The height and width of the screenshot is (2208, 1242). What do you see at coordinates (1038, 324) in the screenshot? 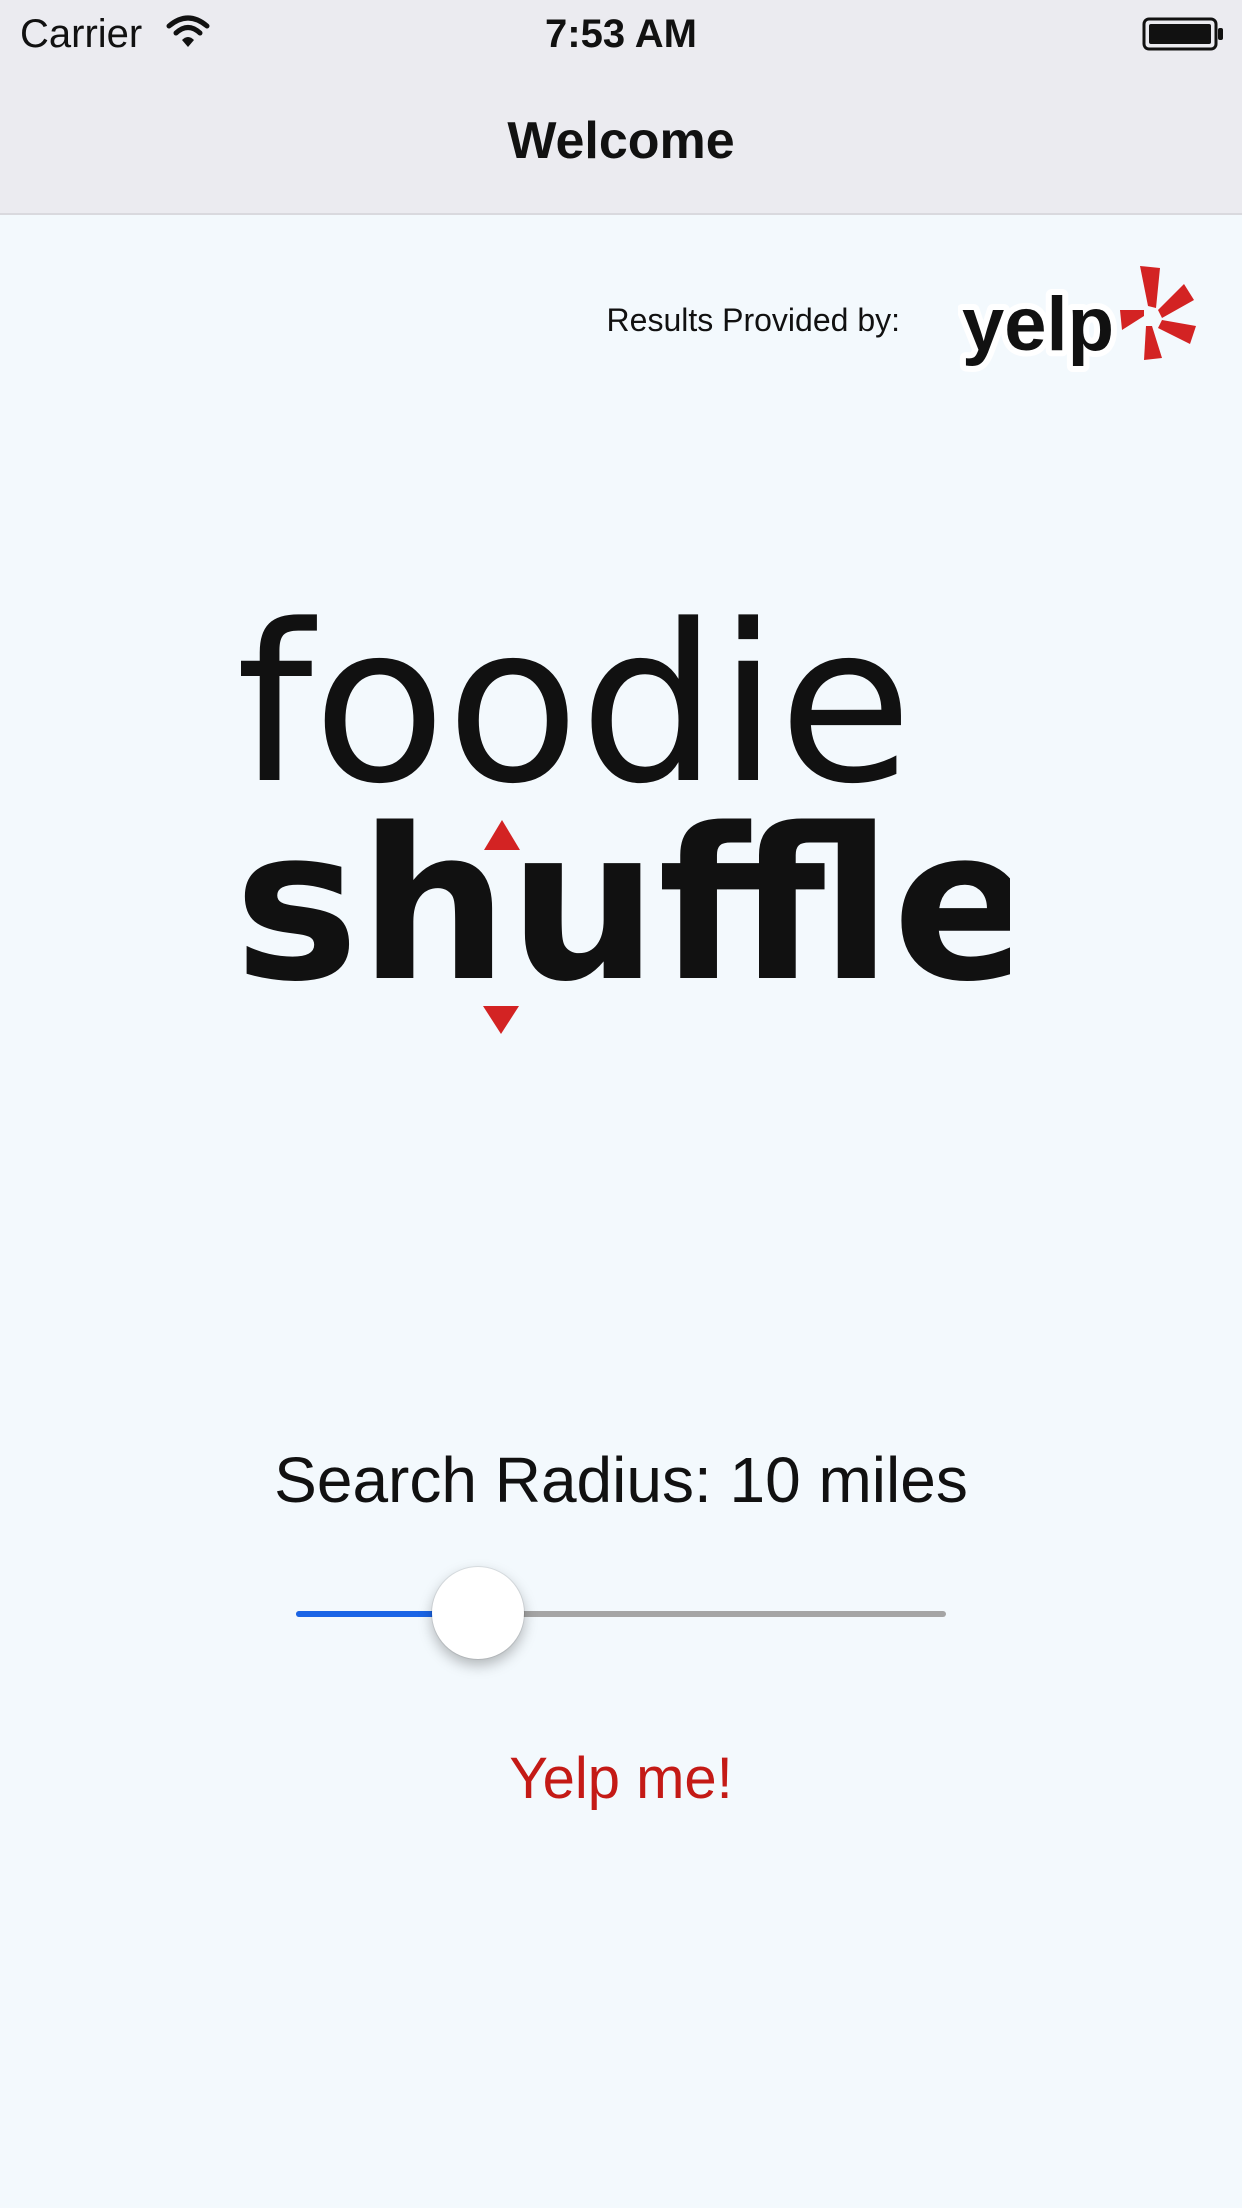
I see `yelp-wordmark: yelp` at bounding box center [1038, 324].